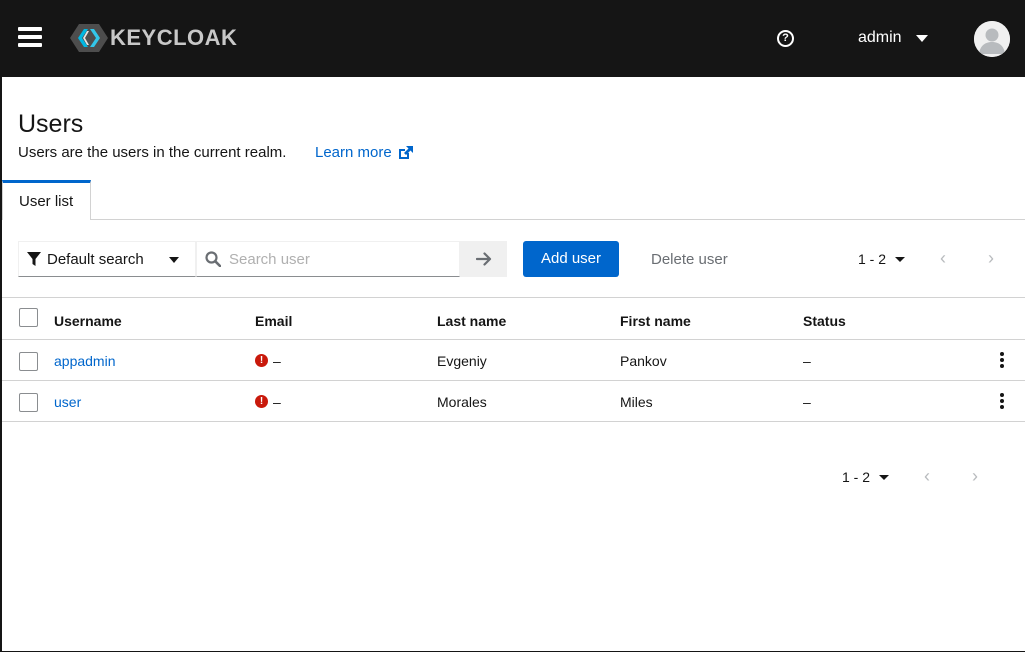 This screenshot has height=652, width=1025. Describe the element at coordinates (513, 380) in the screenshot. I see `table-row-divider` at that location.